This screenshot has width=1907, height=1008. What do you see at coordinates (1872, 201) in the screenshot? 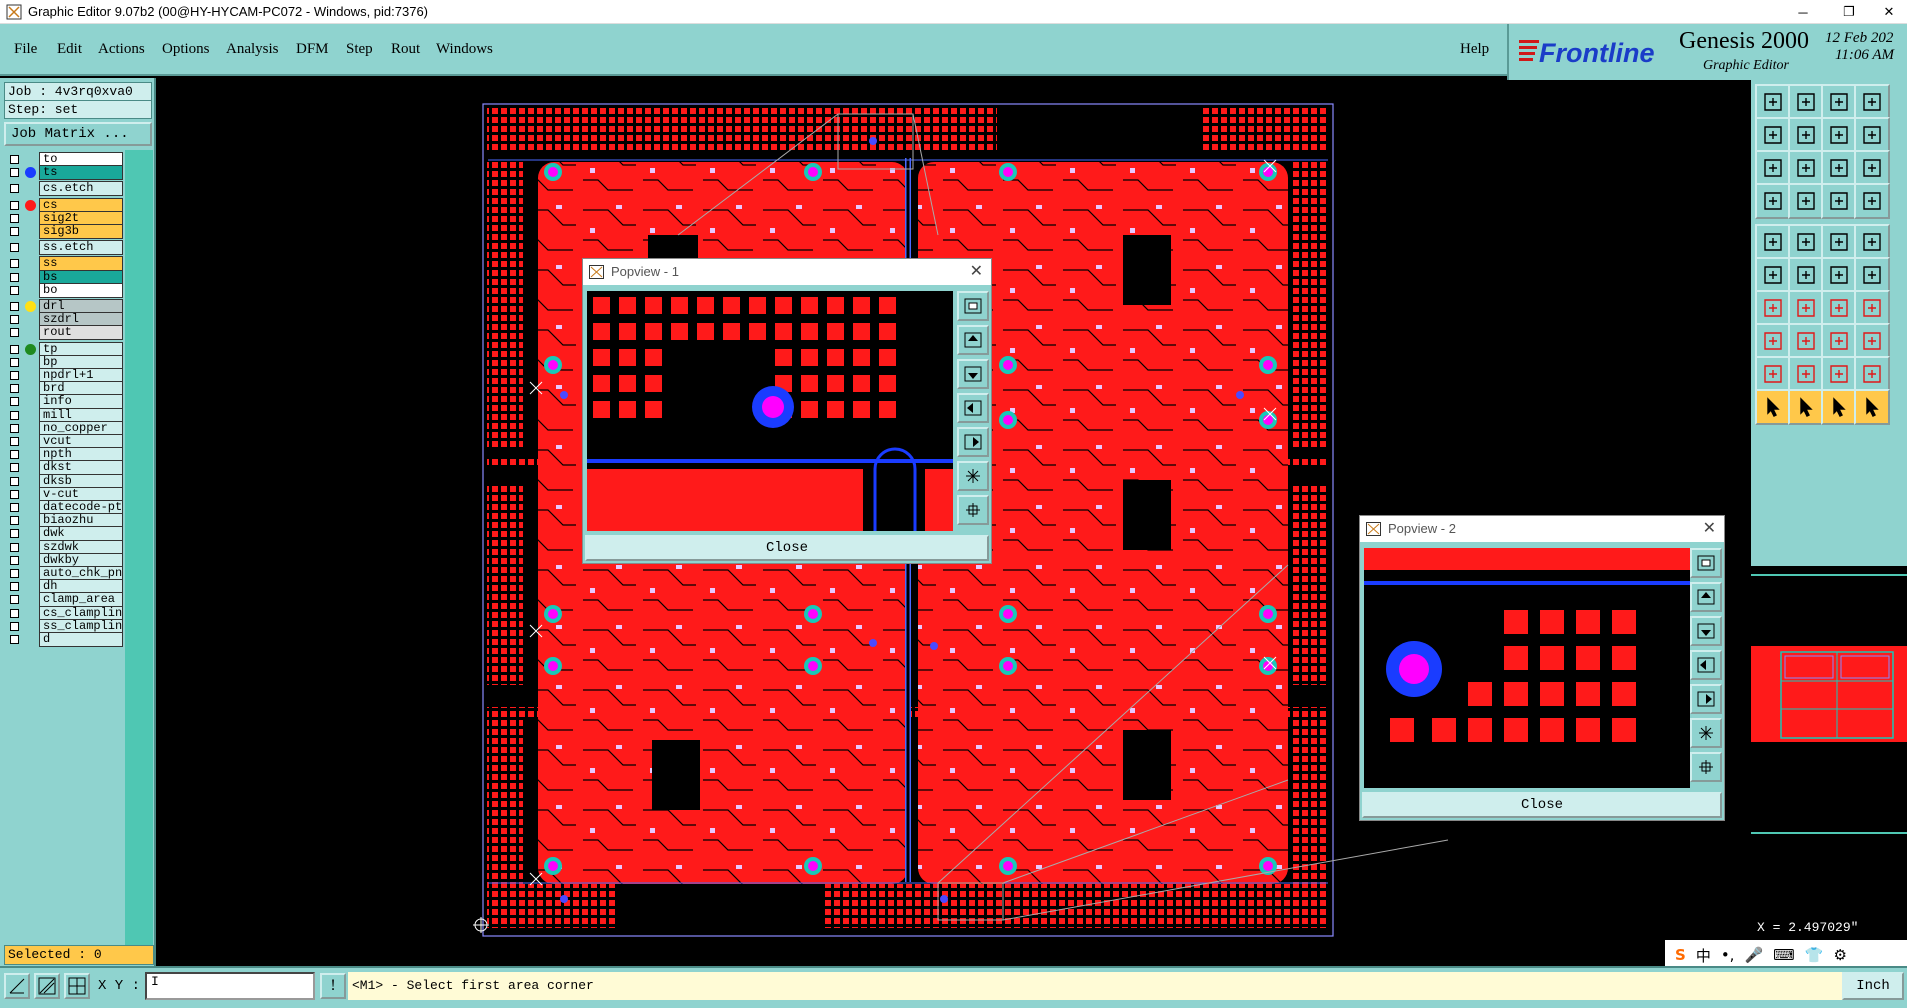
I see `tool-link-button` at bounding box center [1872, 201].